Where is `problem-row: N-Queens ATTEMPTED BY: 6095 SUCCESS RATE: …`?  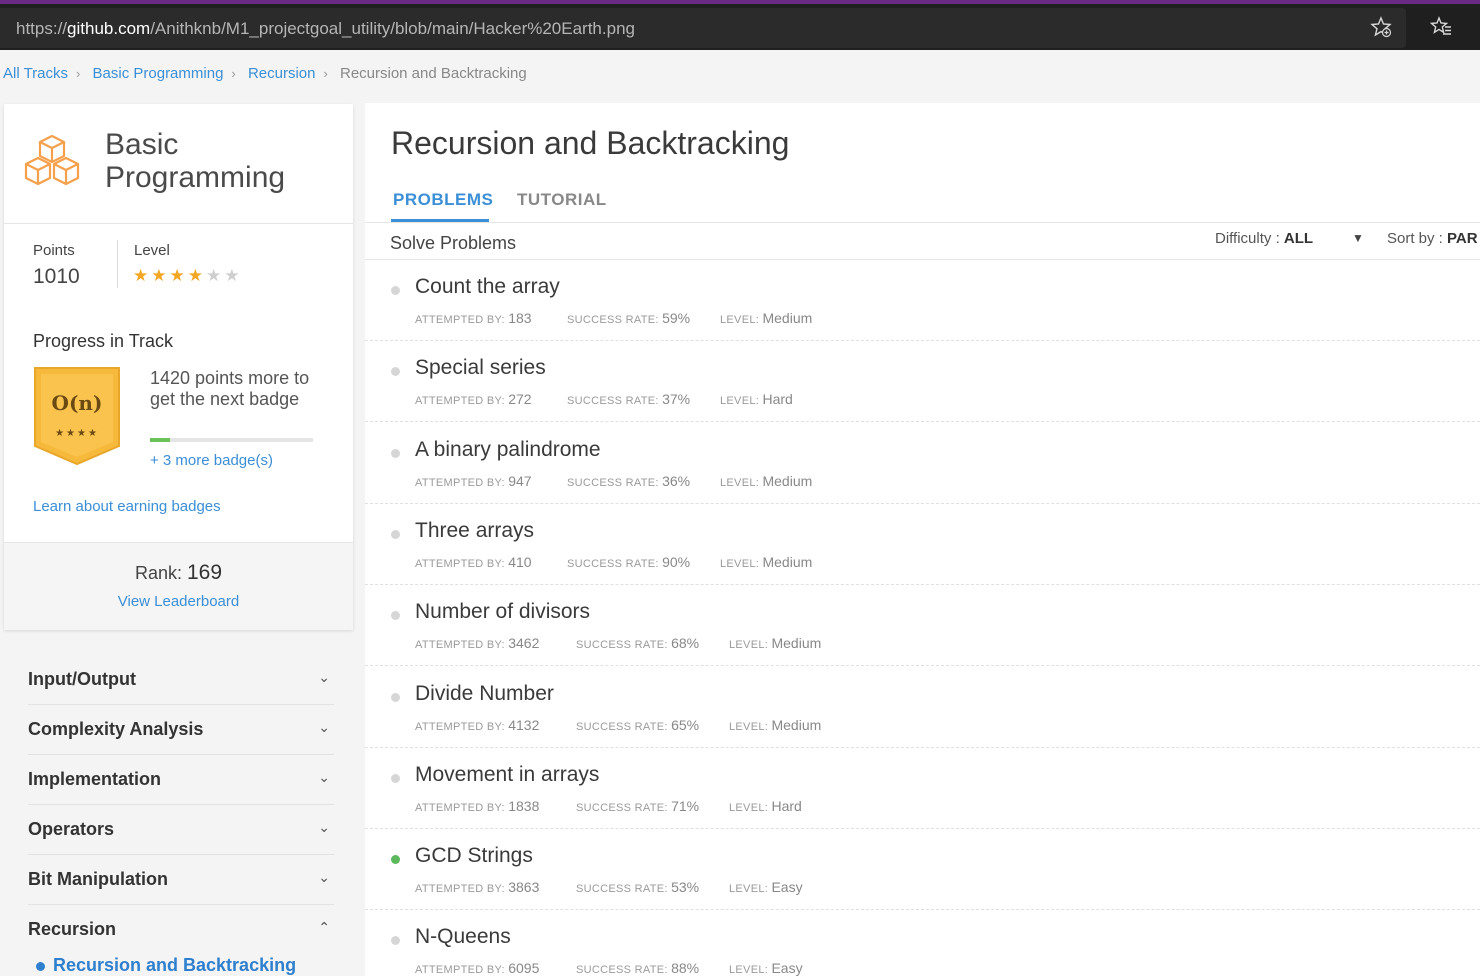
problem-row: N-Queens ATTEMPTED BY: 6095 SUCCESS RATE: … is located at coordinates (922, 943).